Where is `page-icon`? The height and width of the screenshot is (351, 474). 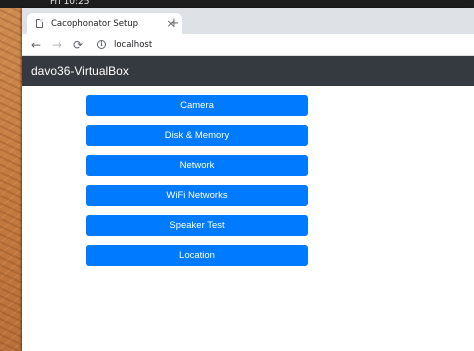 page-icon is located at coordinates (39, 23).